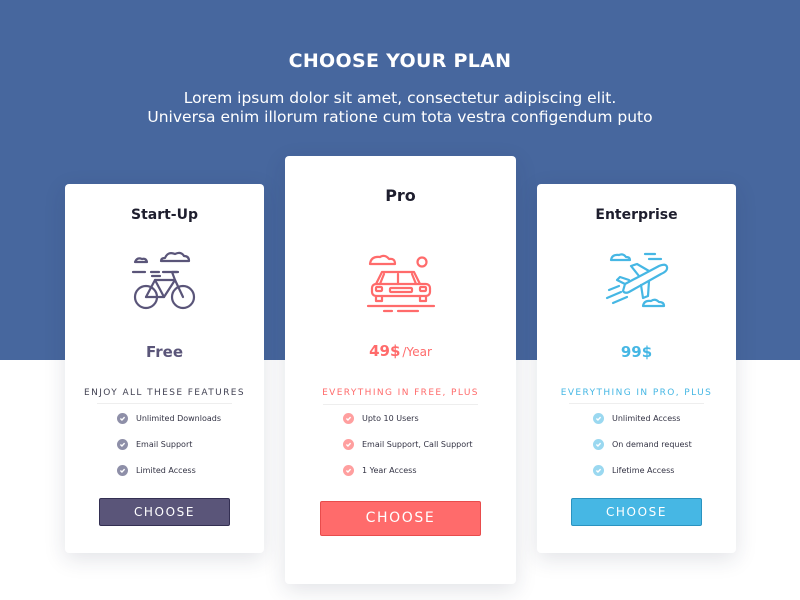  Describe the element at coordinates (417, 352) in the screenshot. I see `price-period: /Year` at that location.